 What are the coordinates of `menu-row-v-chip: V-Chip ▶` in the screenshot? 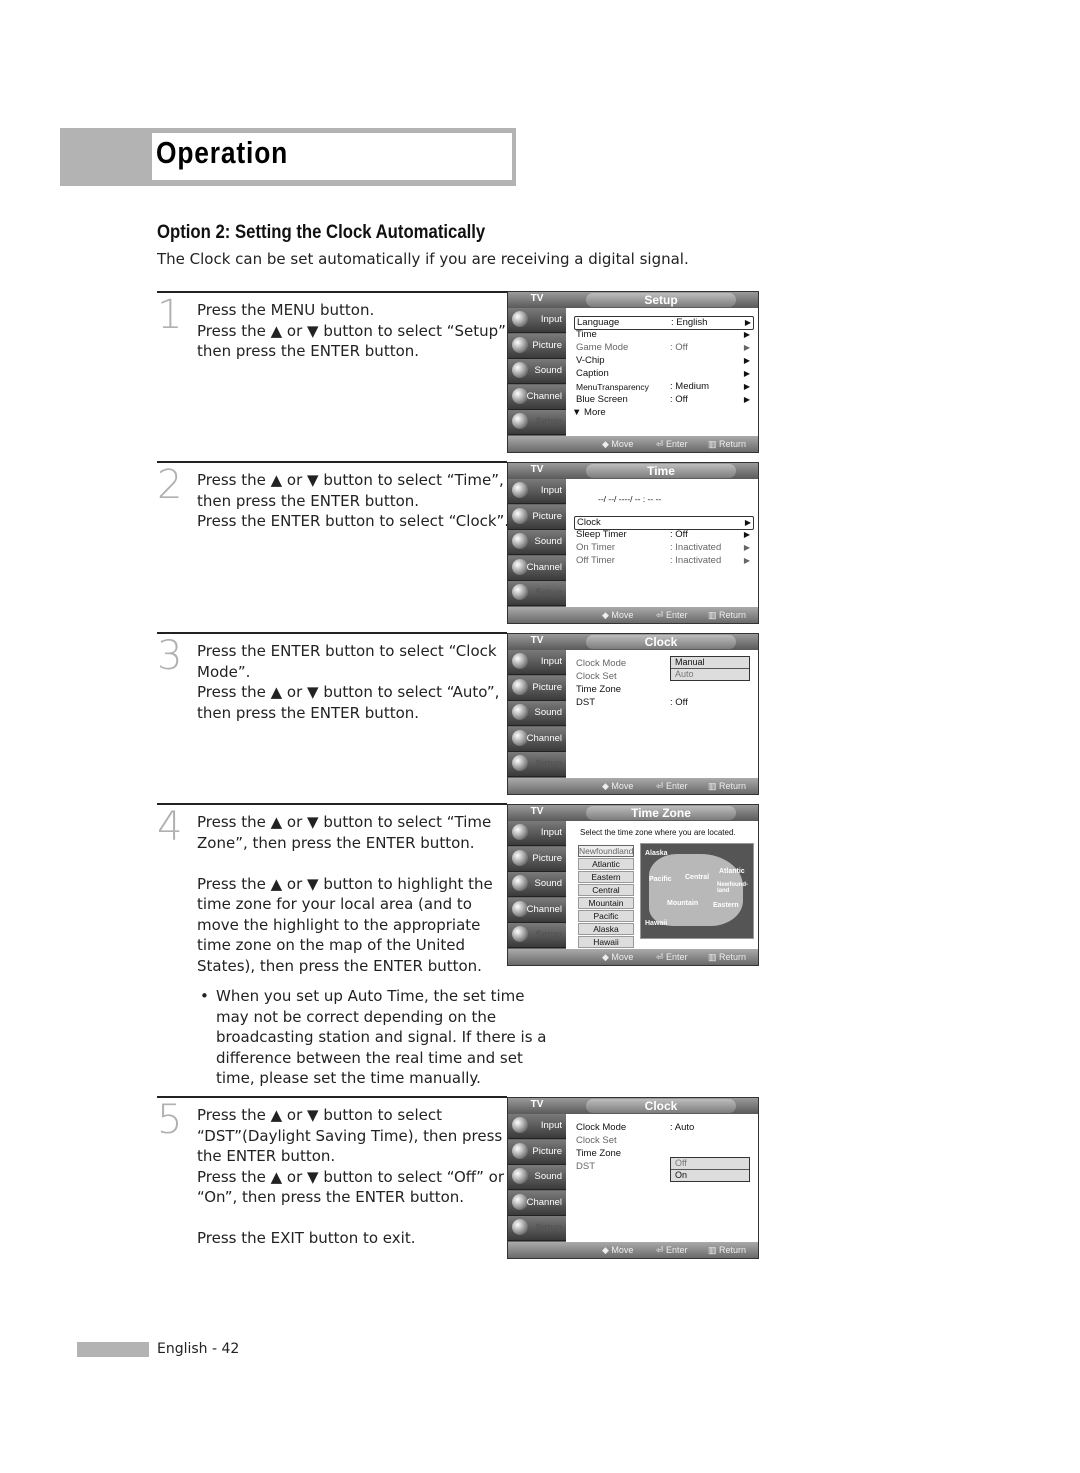 It's located at (663, 361).